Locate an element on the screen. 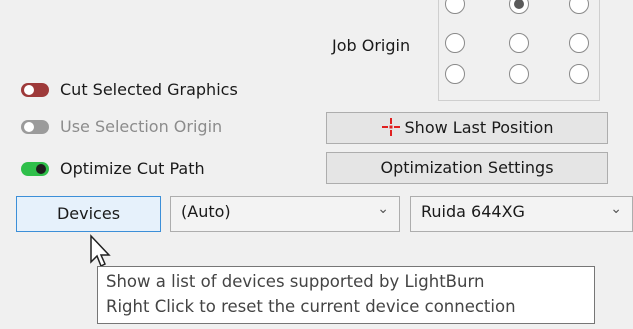  port-select-value: (Auto) is located at coordinates (206, 211).